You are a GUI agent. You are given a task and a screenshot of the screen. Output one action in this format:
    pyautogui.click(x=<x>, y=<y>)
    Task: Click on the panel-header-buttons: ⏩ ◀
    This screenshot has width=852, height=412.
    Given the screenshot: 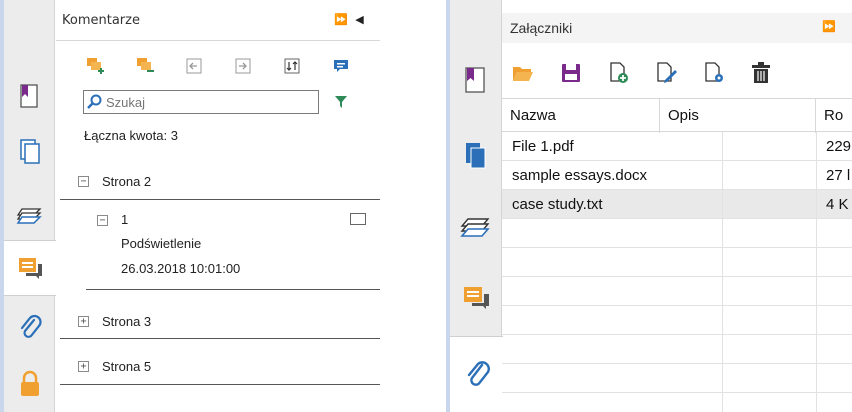 What is the action you would take?
    pyautogui.click(x=350, y=19)
    